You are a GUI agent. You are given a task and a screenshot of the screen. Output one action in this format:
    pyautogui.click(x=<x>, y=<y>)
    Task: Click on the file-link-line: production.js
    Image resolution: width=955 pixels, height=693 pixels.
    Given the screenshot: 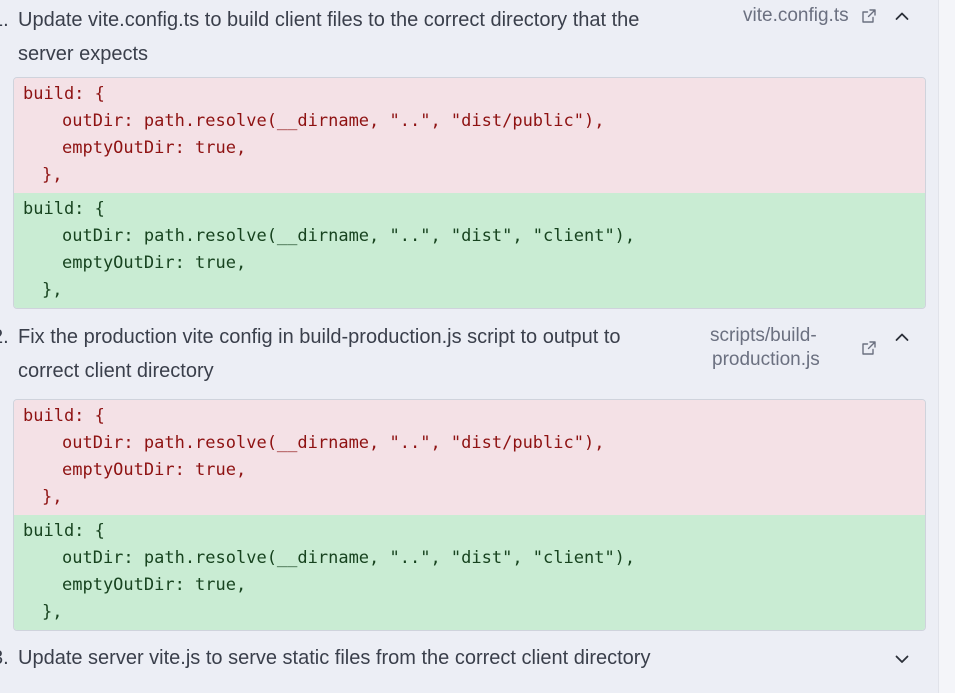 What is the action you would take?
    pyautogui.click(x=766, y=359)
    